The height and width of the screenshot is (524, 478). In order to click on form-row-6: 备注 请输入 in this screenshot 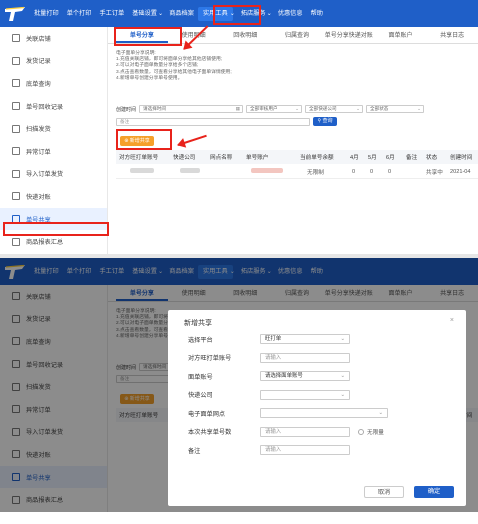, I will do `click(269, 450)`.